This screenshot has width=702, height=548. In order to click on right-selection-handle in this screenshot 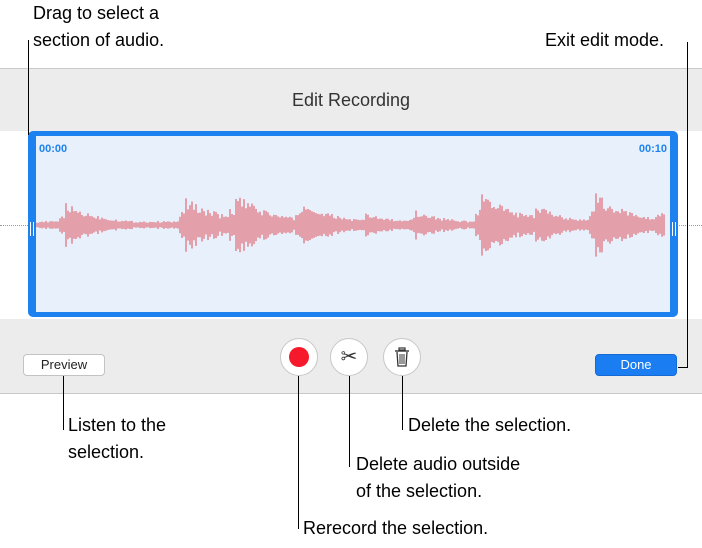, I will do `click(674, 229)`.